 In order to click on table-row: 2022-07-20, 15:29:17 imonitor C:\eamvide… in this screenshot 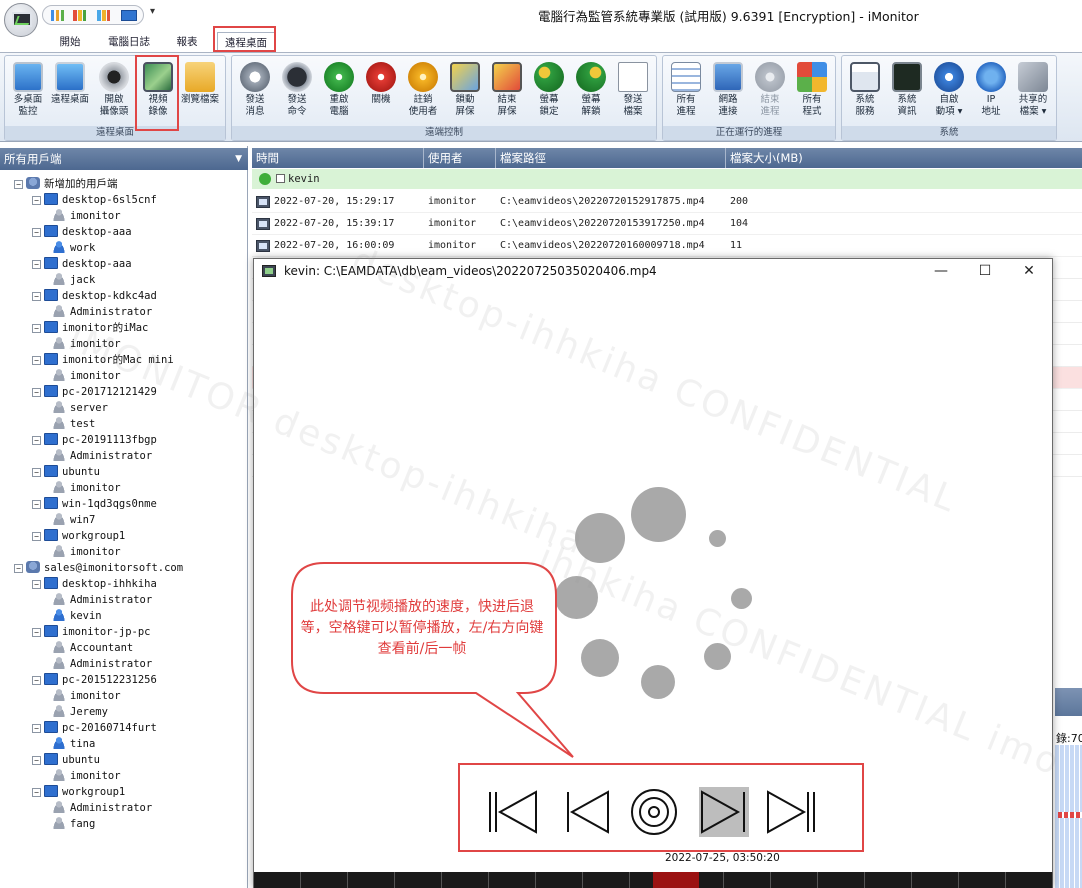, I will do `click(667, 202)`.